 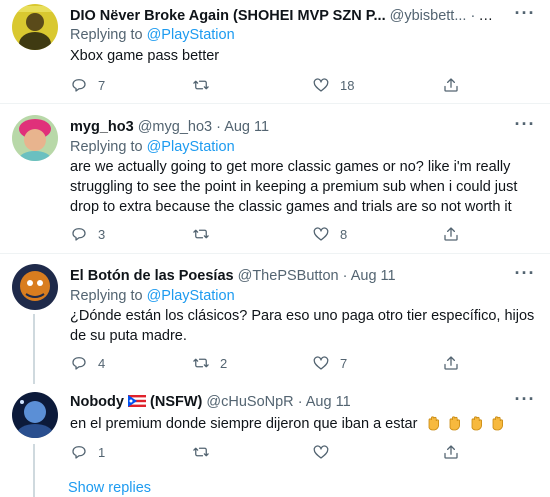 I want to click on reply-count: 1, so click(x=102, y=452).